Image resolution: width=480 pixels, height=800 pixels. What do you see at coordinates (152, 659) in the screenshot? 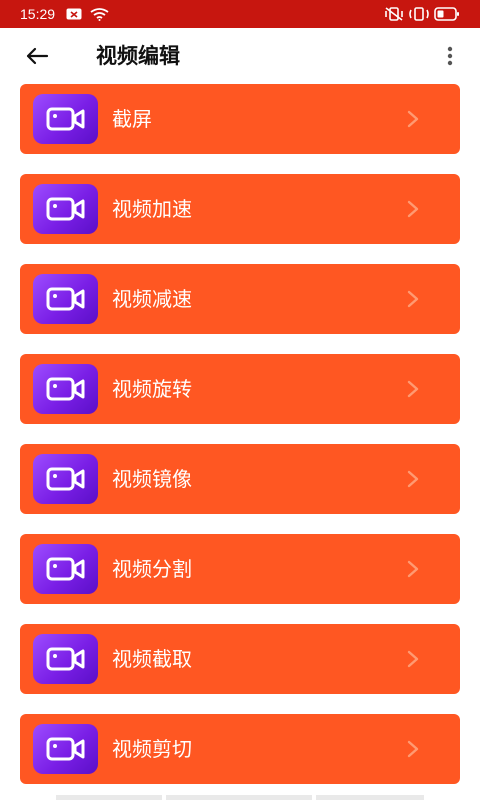
I see `list-item-label: 视频截取` at bounding box center [152, 659].